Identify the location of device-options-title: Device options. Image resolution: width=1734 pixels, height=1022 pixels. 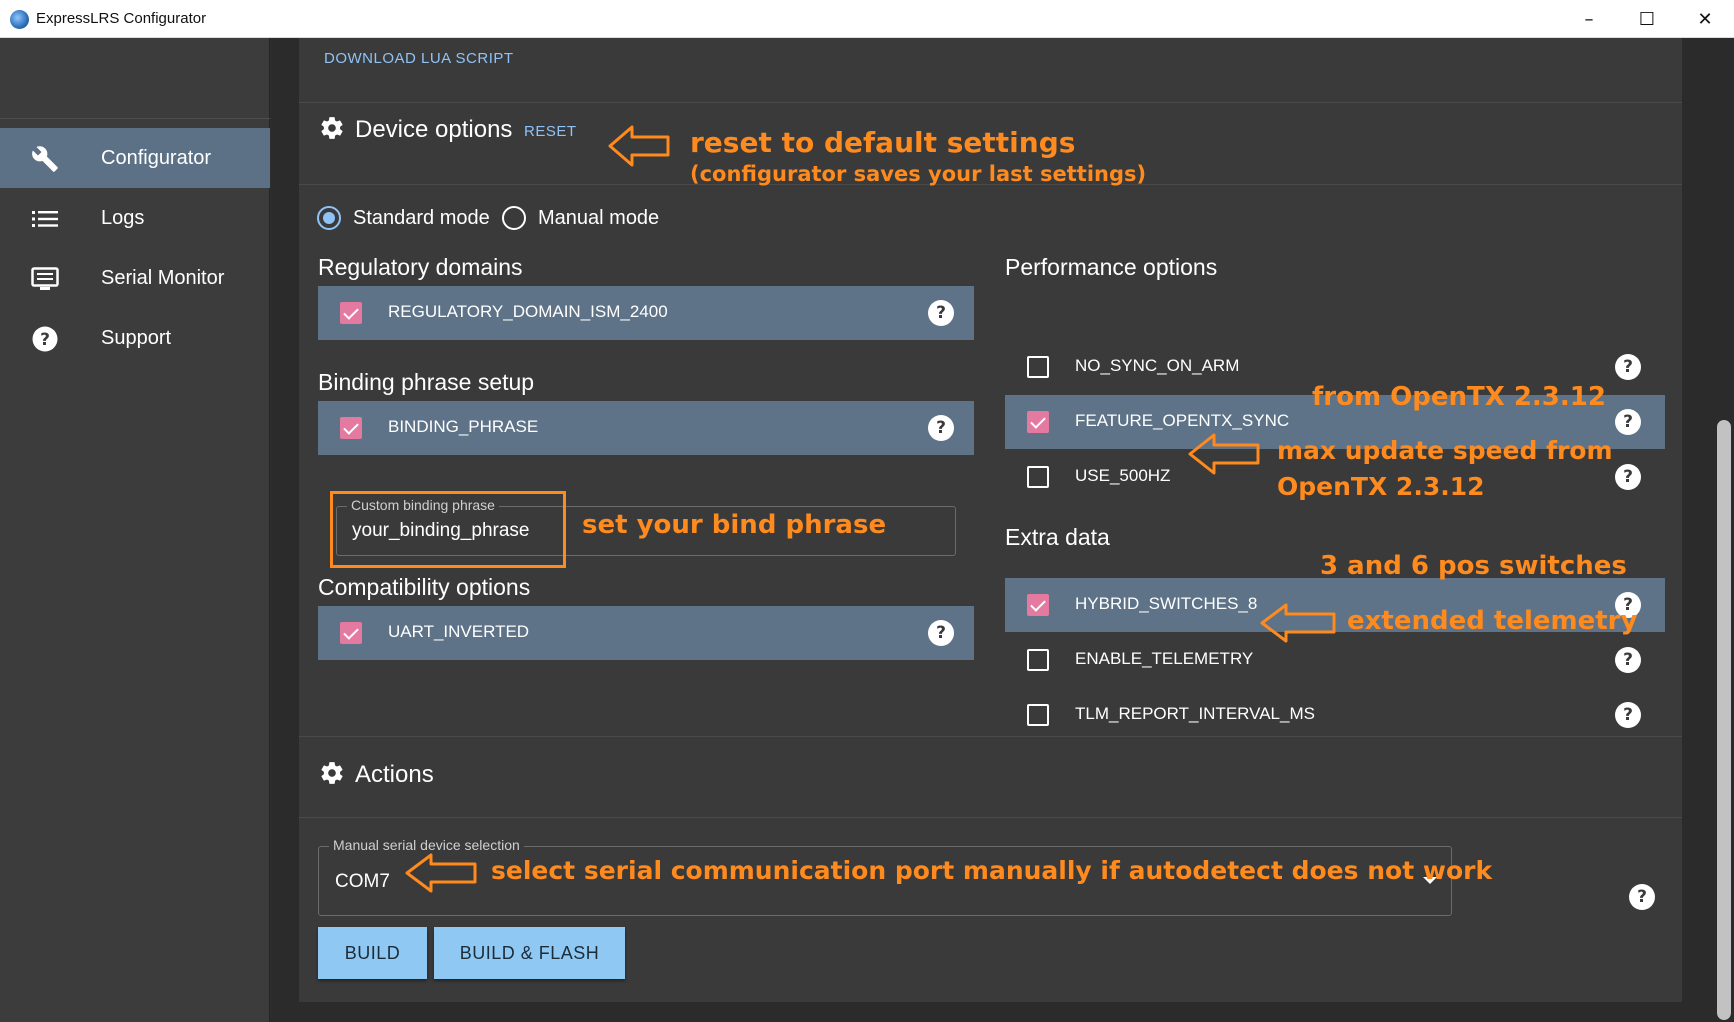
(434, 129).